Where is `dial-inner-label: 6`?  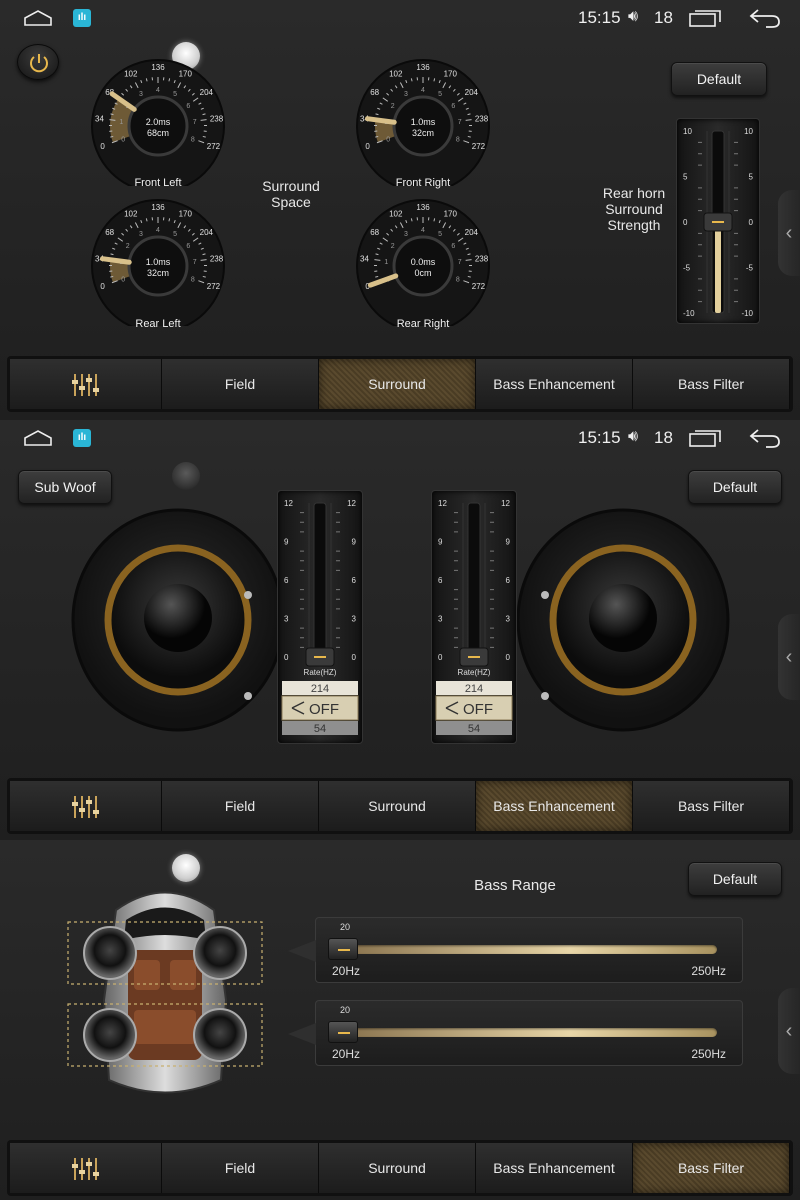 dial-inner-label: 6 is located at coordinates (453, 246).